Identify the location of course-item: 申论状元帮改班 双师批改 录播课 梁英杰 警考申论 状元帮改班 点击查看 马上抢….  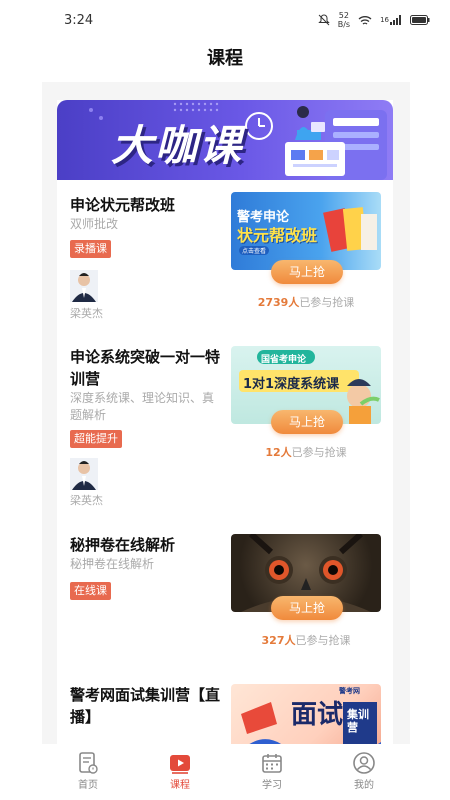
(225, 254).